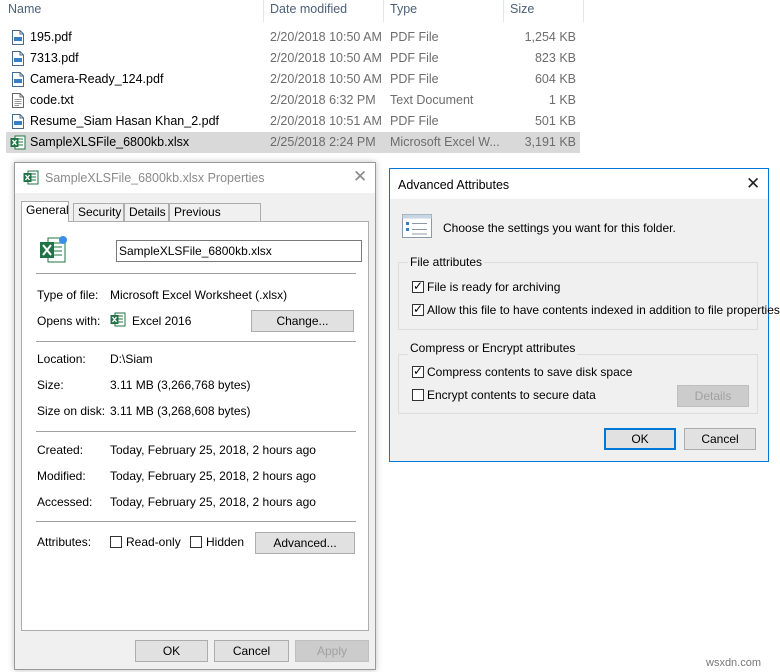 Image resolution: width=780 pixels, height=672 pixels. I want to click on opens-with-label: Opens with:, so click(69, 321).